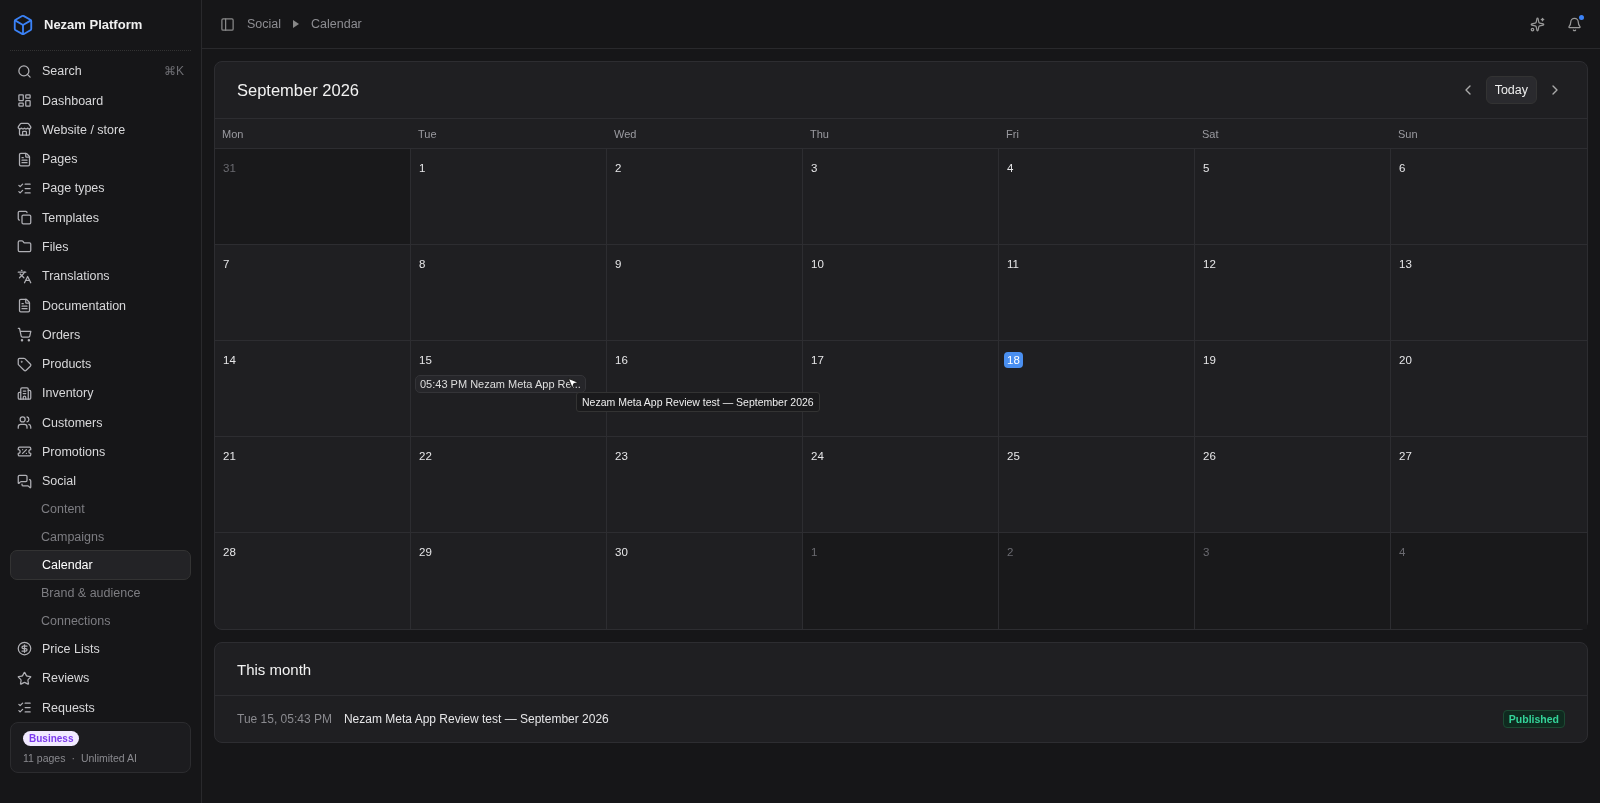 The image size is (1600, 803). What do you see at coordinates (1013, 264) in the screenshot?
I see `day-number: 11` at bounding box center [1013, 264].